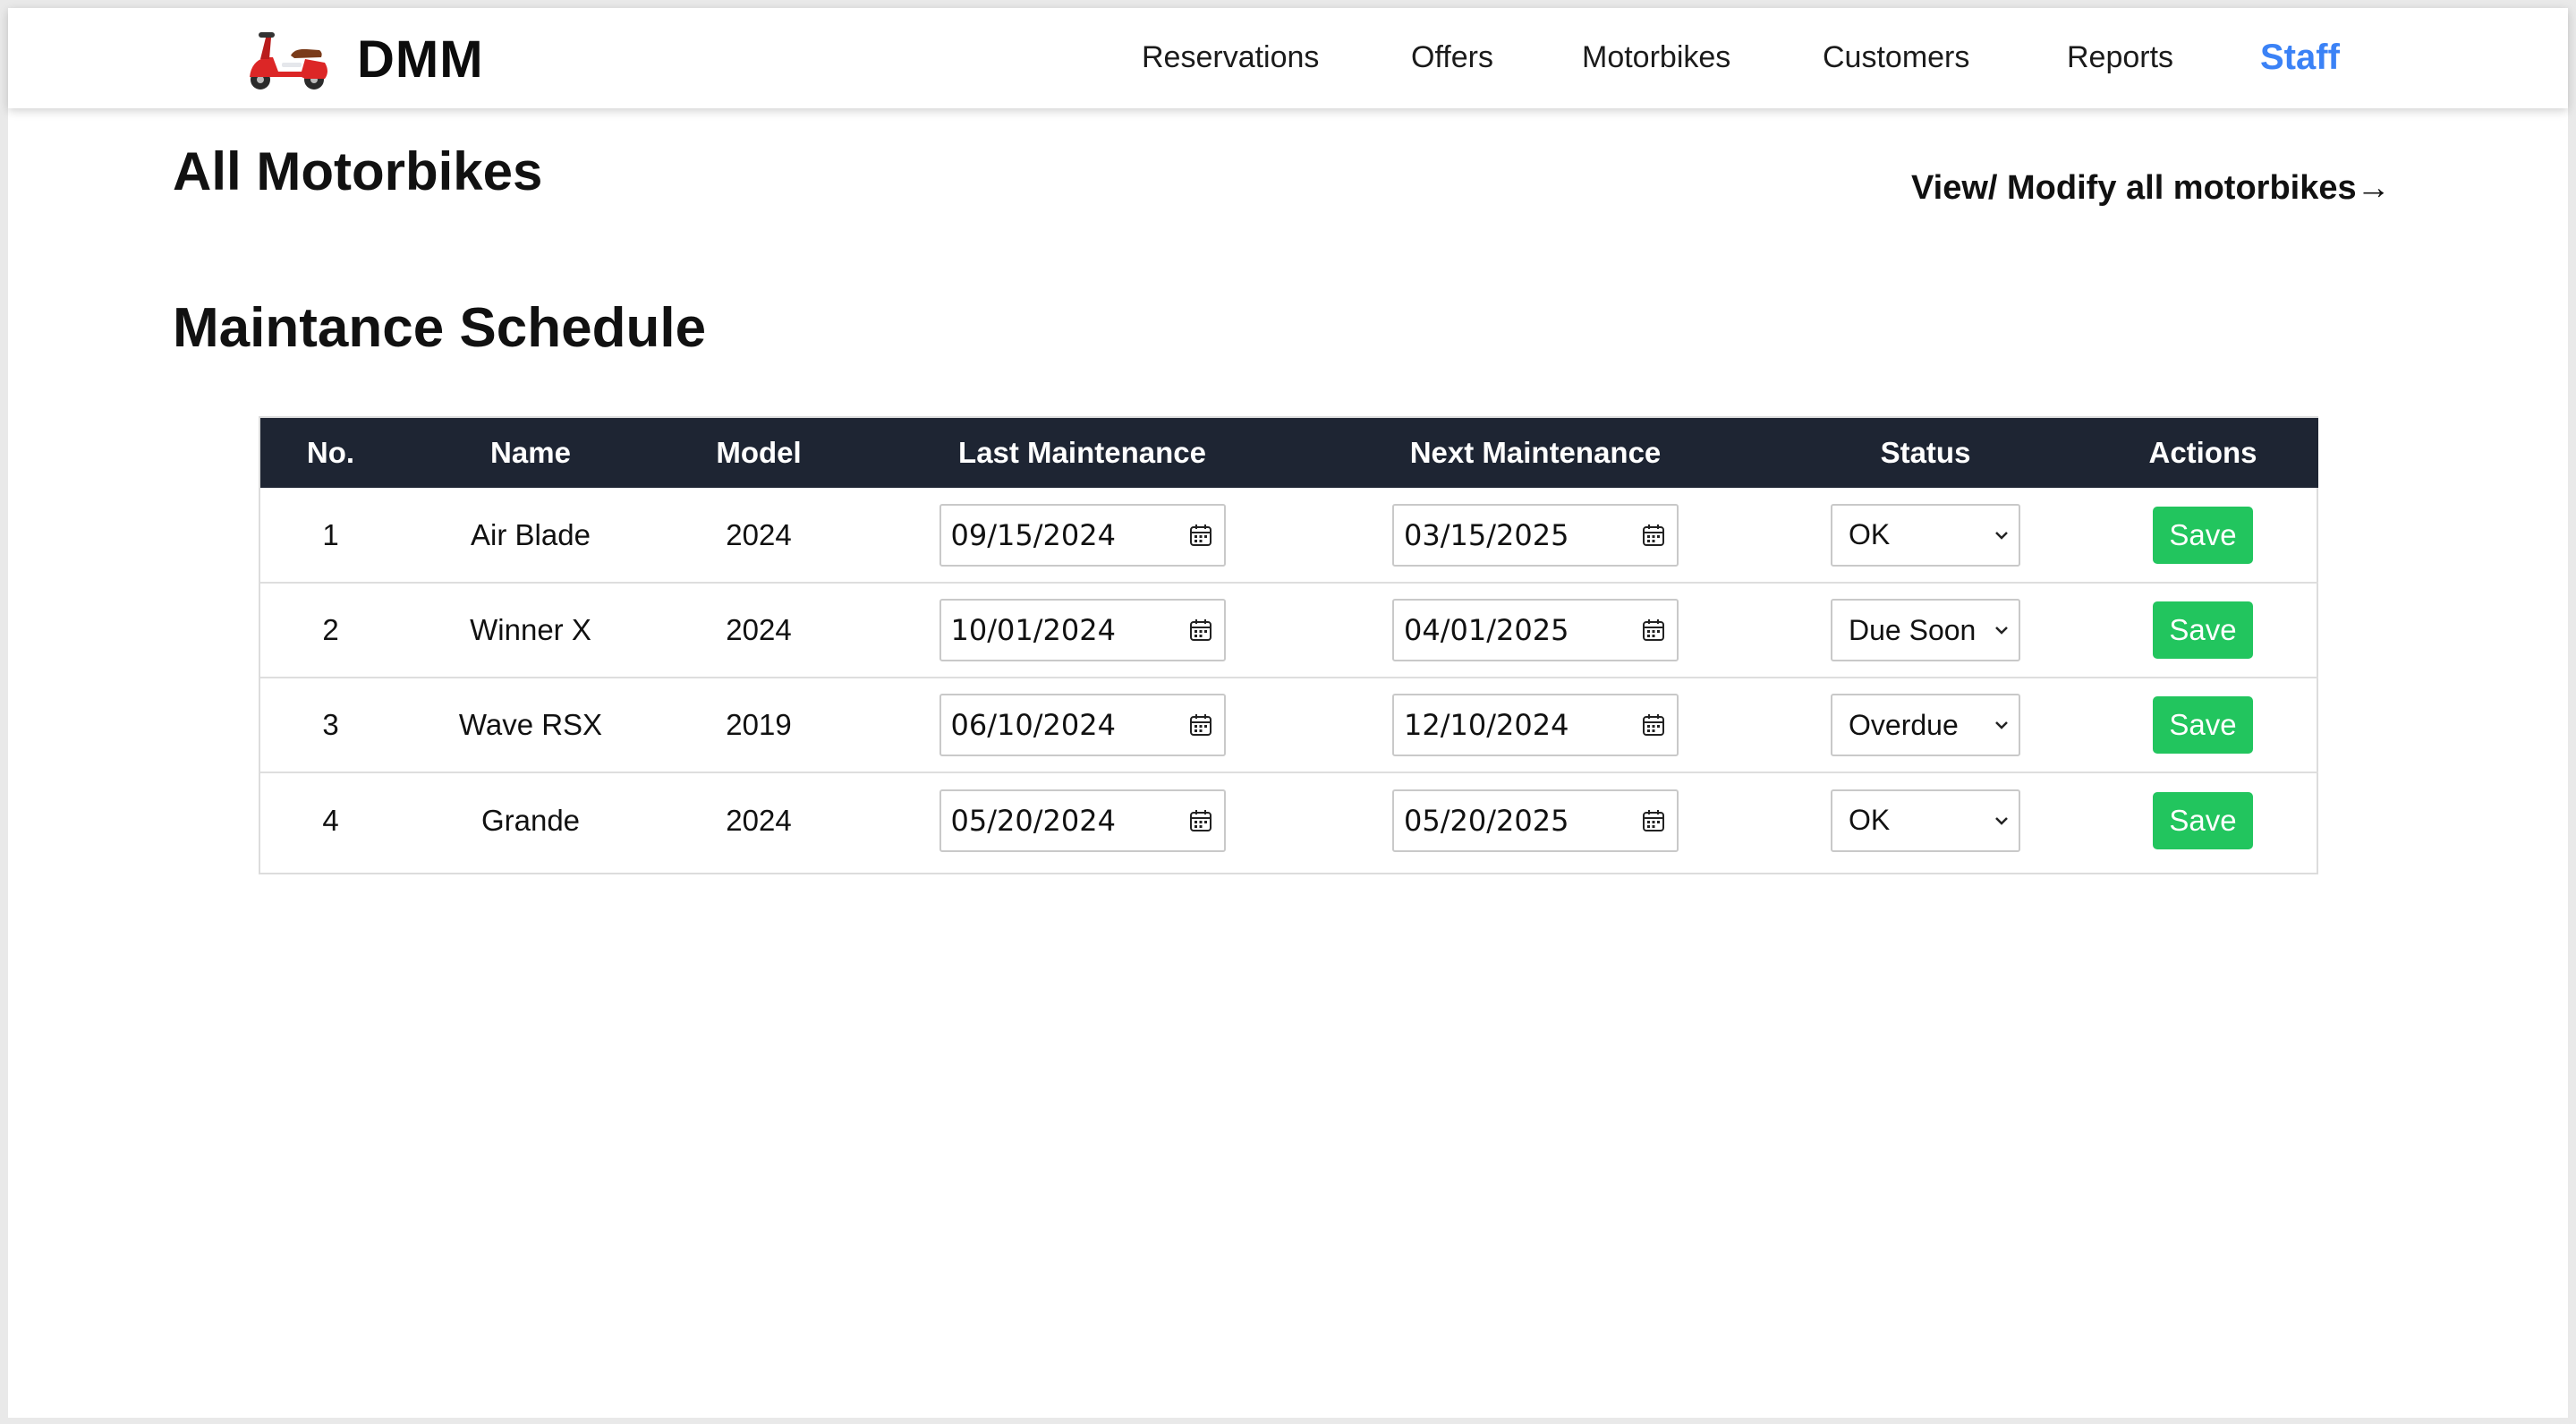  What do you see at coordinates (2120, 57) in the screenshot?
I see `nav-reports: Reports` at bounding box center [2120, 57].